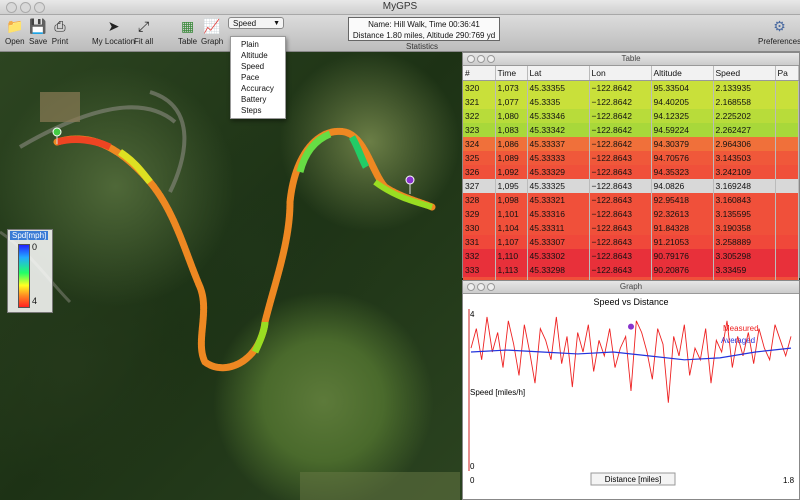 This screenshot has height=500, width=800. I want to click on table-cell: 90.20876, so click(682, 270).